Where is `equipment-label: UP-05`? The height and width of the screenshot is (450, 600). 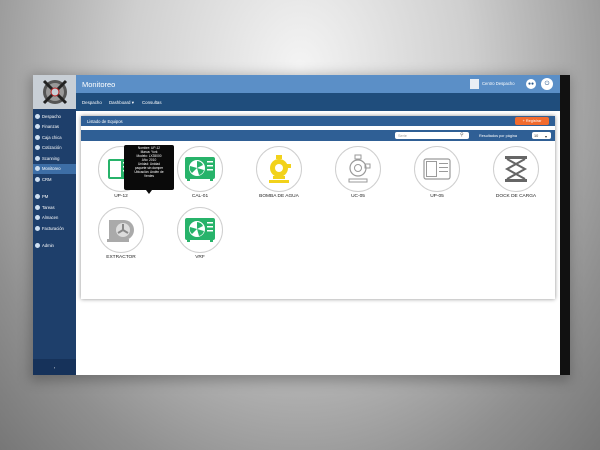
equipment-label: UP-05 is located at coordinates (437, 196).